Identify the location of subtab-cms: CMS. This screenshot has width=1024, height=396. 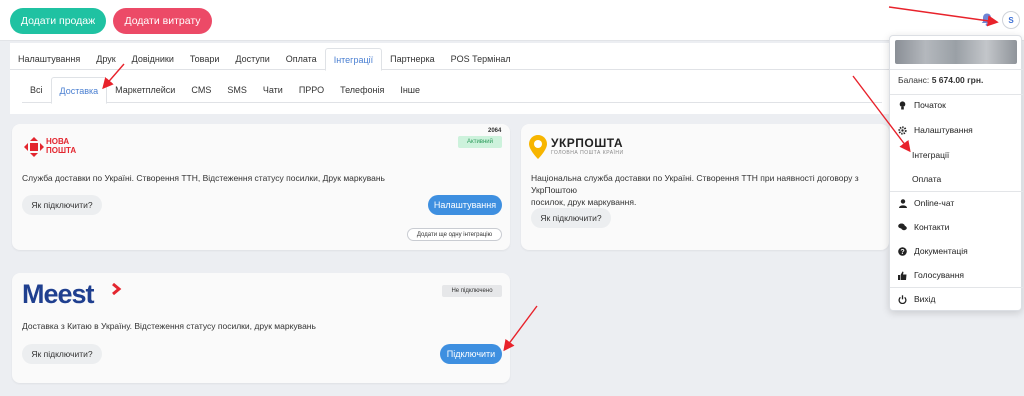
(201, 90).